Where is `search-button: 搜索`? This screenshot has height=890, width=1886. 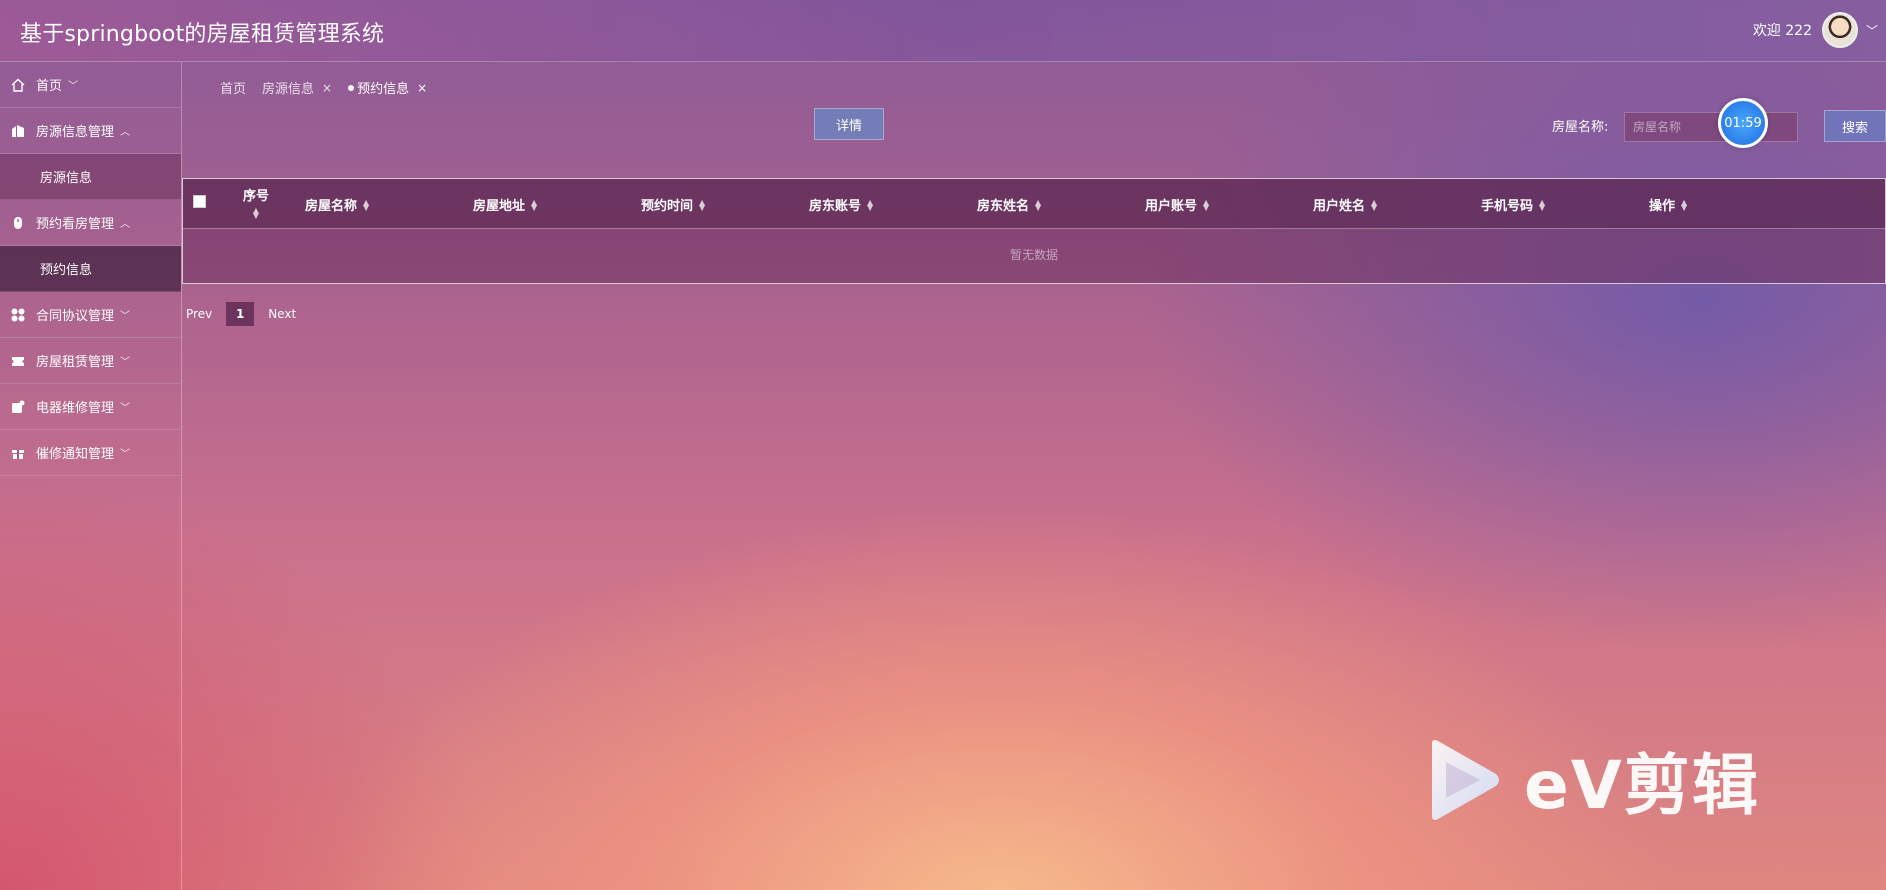
search-button: 搜索 is located at coordinates (1855, 126).